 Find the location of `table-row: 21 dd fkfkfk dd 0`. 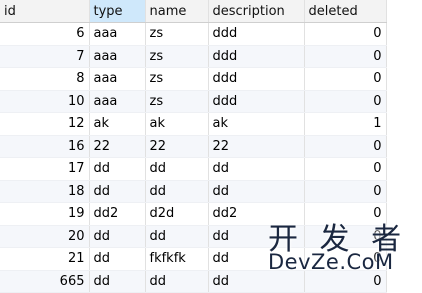

table-row: 21 dd fkfkfk dd 0 is located at coordinates (193, 259).